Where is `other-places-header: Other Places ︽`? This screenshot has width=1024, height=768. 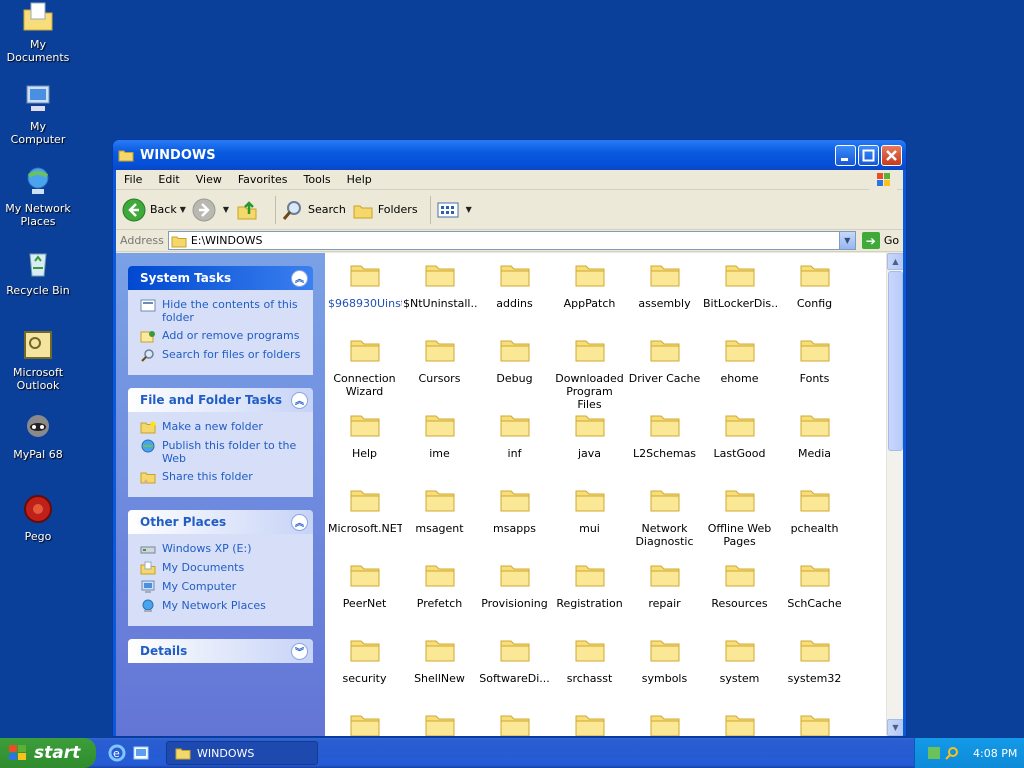 other-places-header: Other Places ︽ is located at coordinates (220, 522).